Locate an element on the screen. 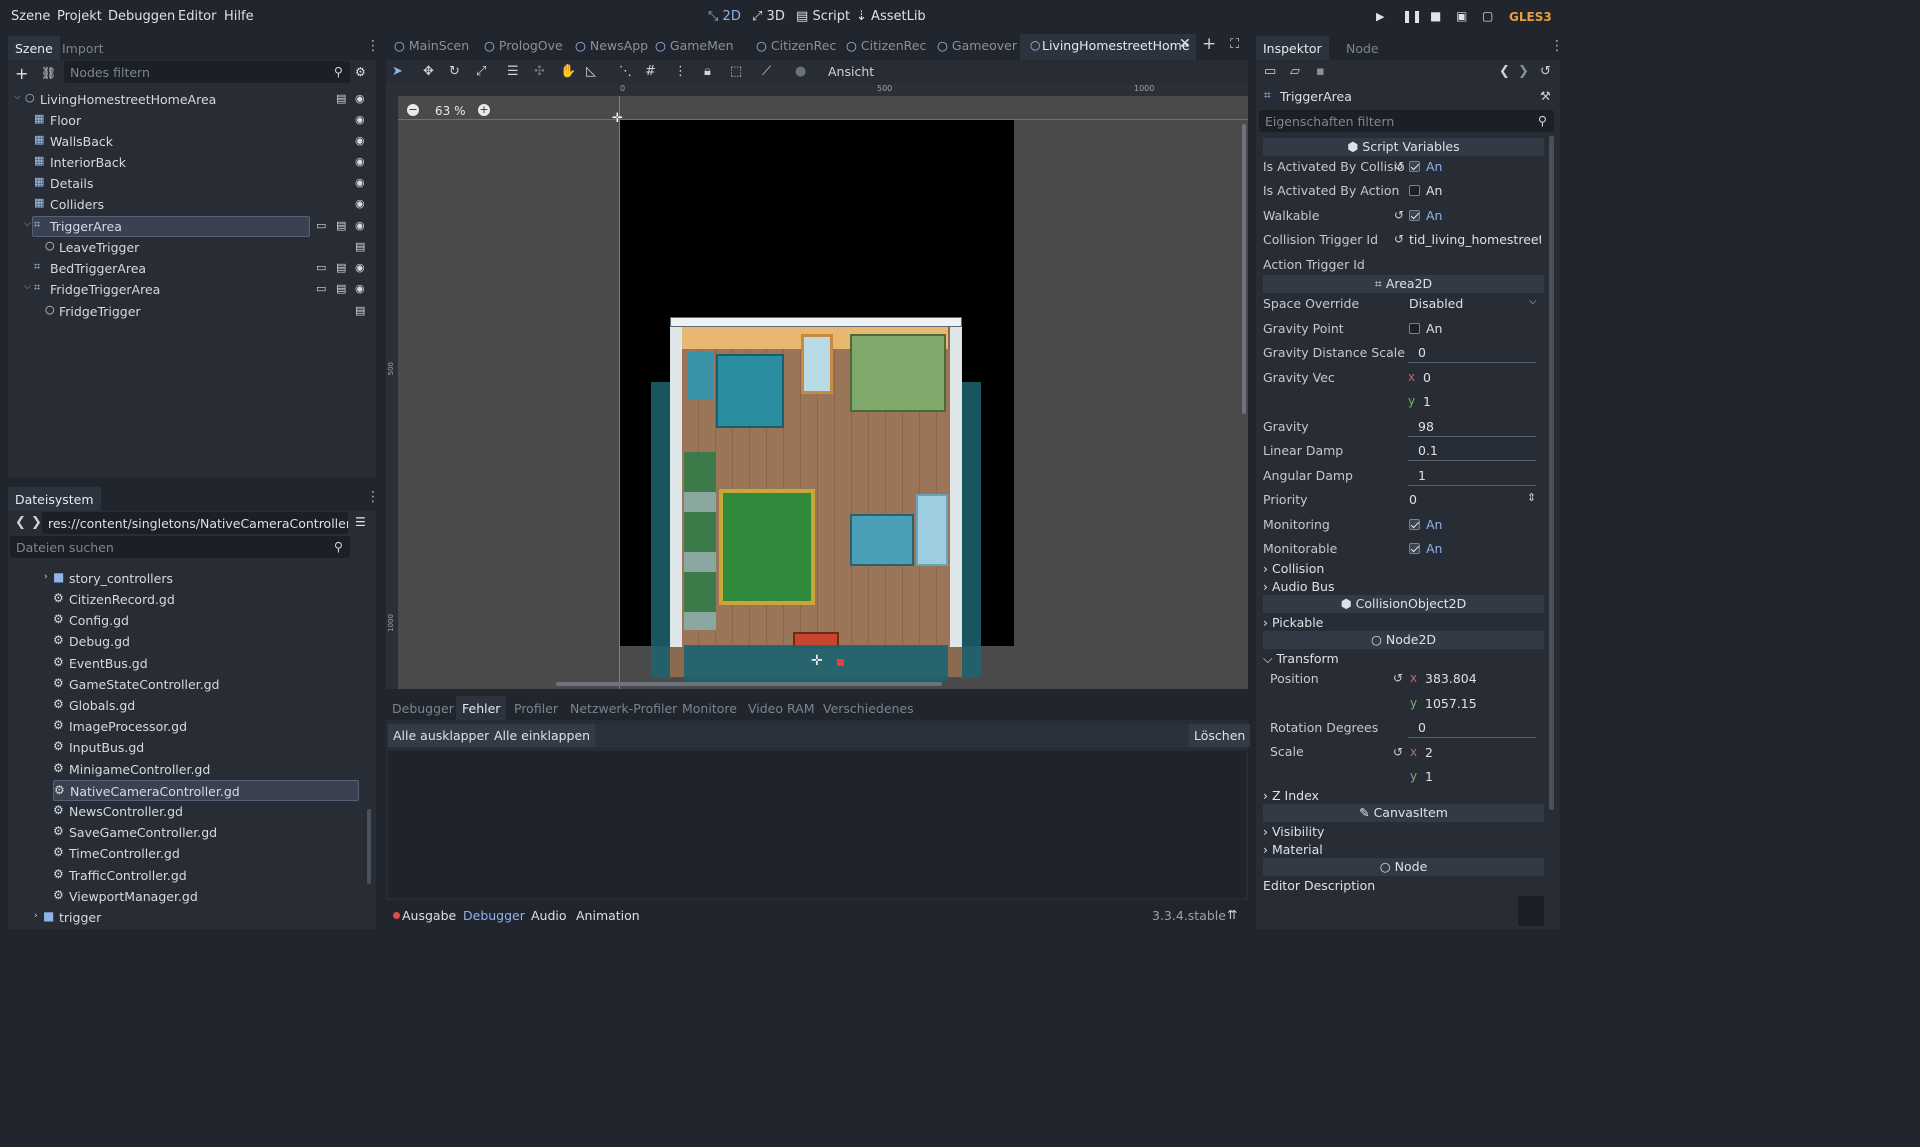 The width and height of the screenshot is (1920, 1147). scene-tab: ○ GameMen is located at coordinates (694, 48).